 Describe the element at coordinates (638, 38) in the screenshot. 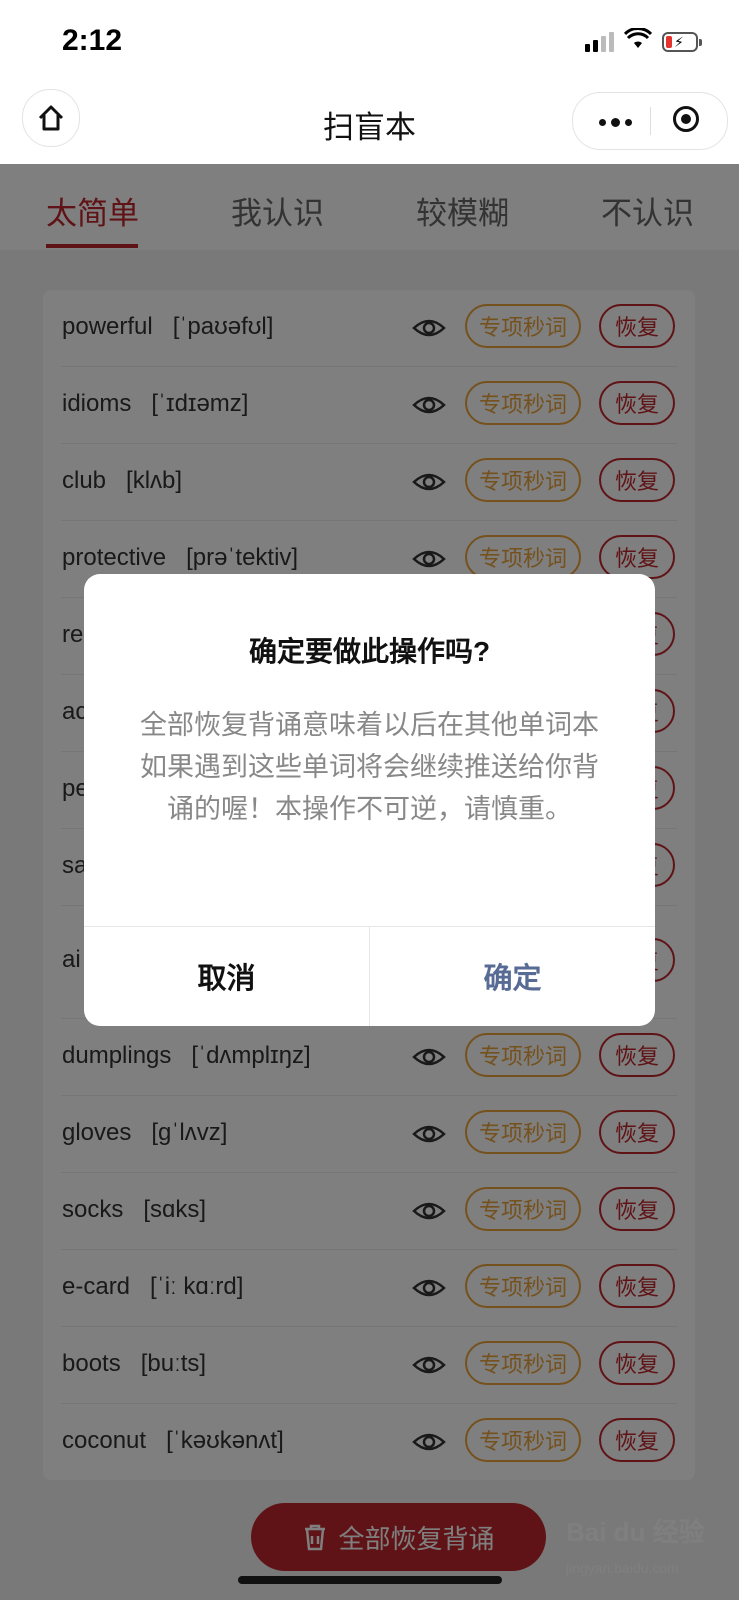

I see `wifi-icon` at that location.